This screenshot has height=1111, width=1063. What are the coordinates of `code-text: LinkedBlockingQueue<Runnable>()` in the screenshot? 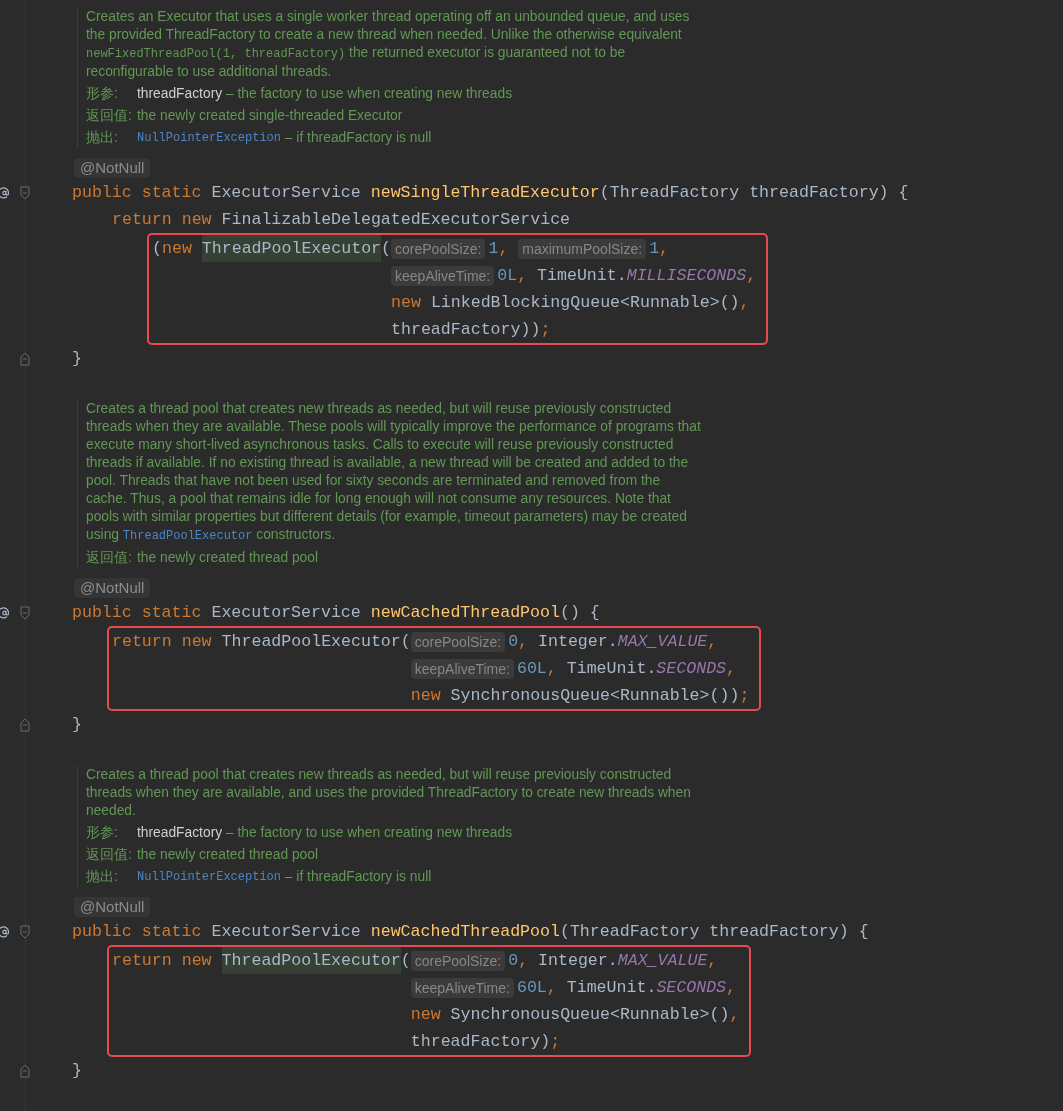 It's located at (585, 303).